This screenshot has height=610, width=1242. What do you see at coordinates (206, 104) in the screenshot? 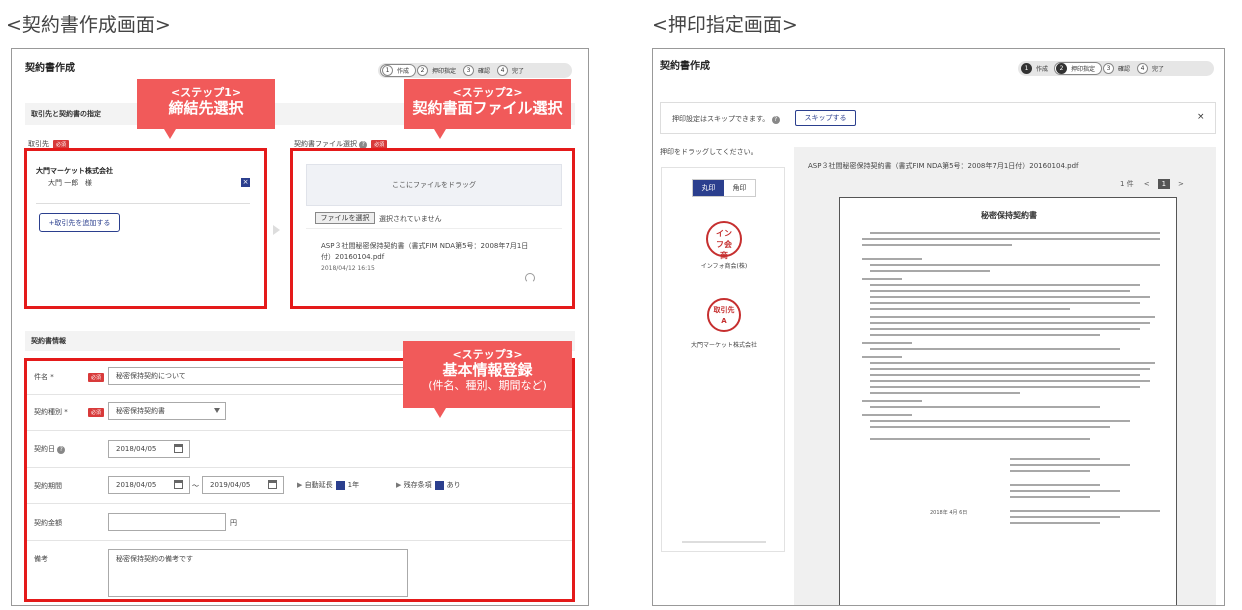
I see `step1-callout: <ステップ1> 締結先選択` at bounding box center [206, 104].